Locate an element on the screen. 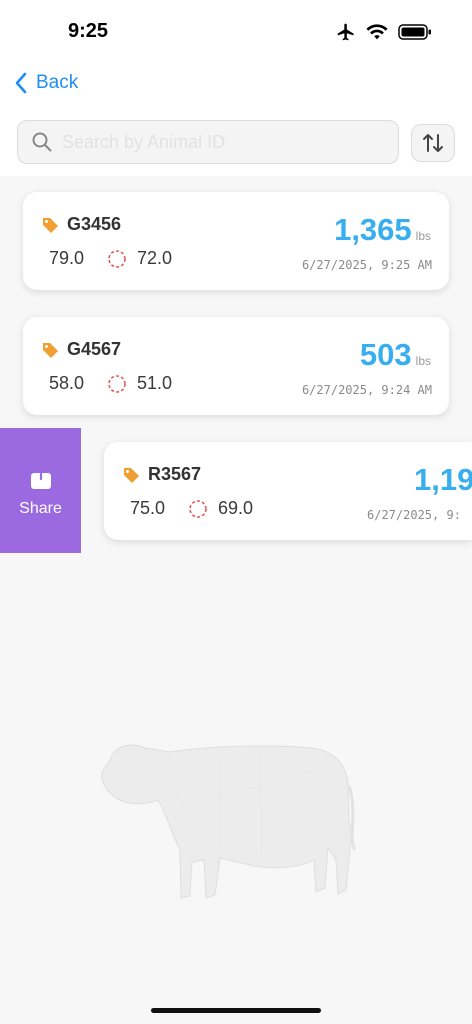 This screenshot has height=1024, width=472. battery-icon is located at coordinates (414, 32).